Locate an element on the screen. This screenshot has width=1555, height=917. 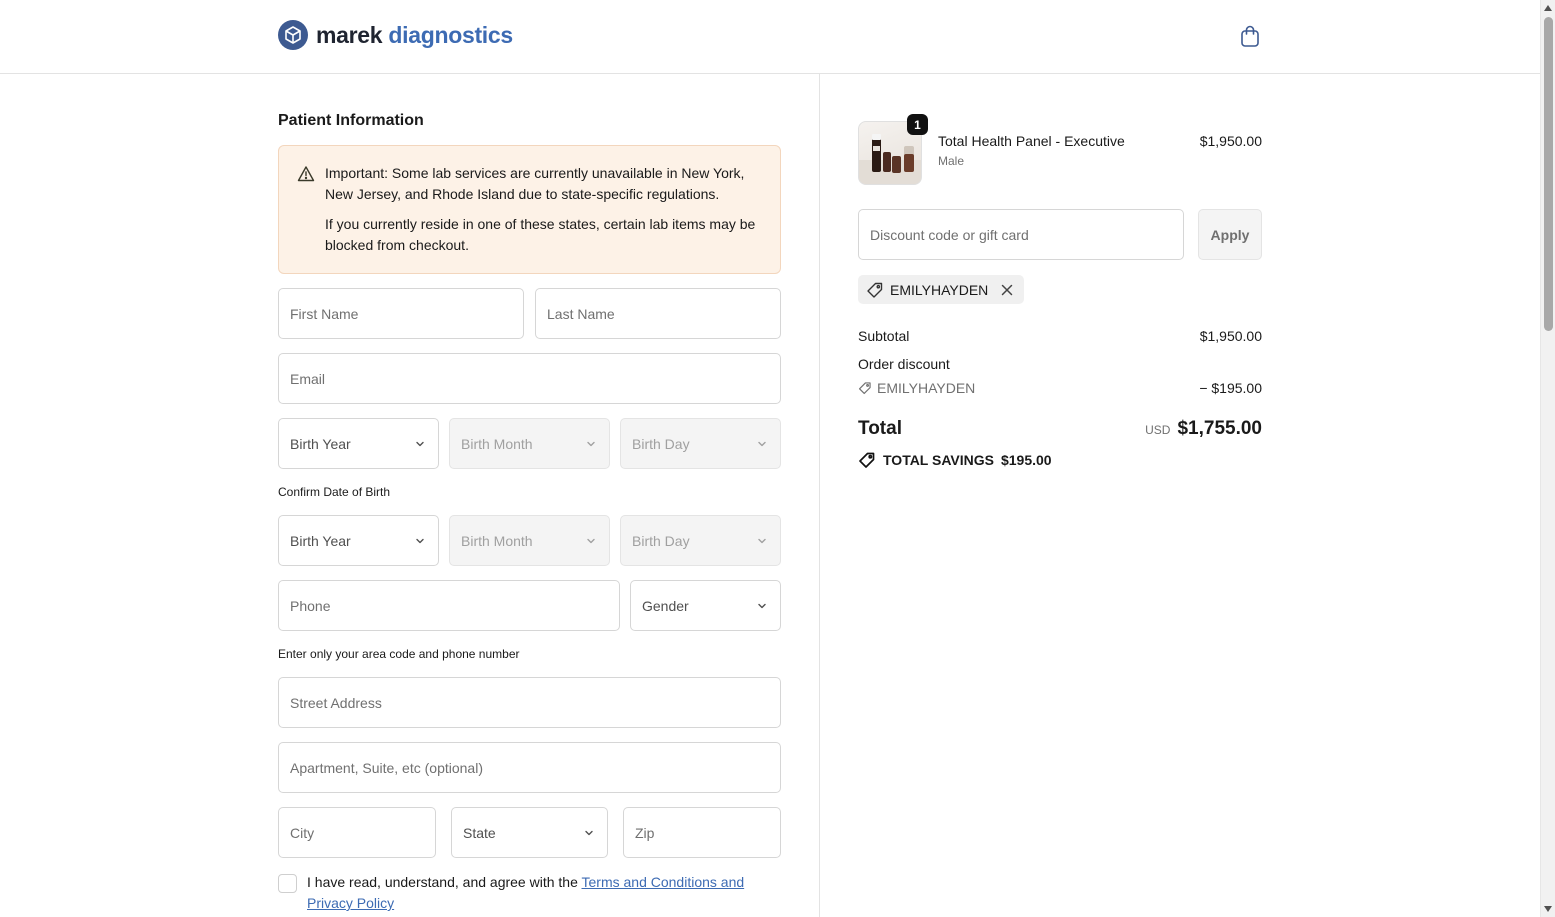
column-divider is located at coordinates (819, 495).